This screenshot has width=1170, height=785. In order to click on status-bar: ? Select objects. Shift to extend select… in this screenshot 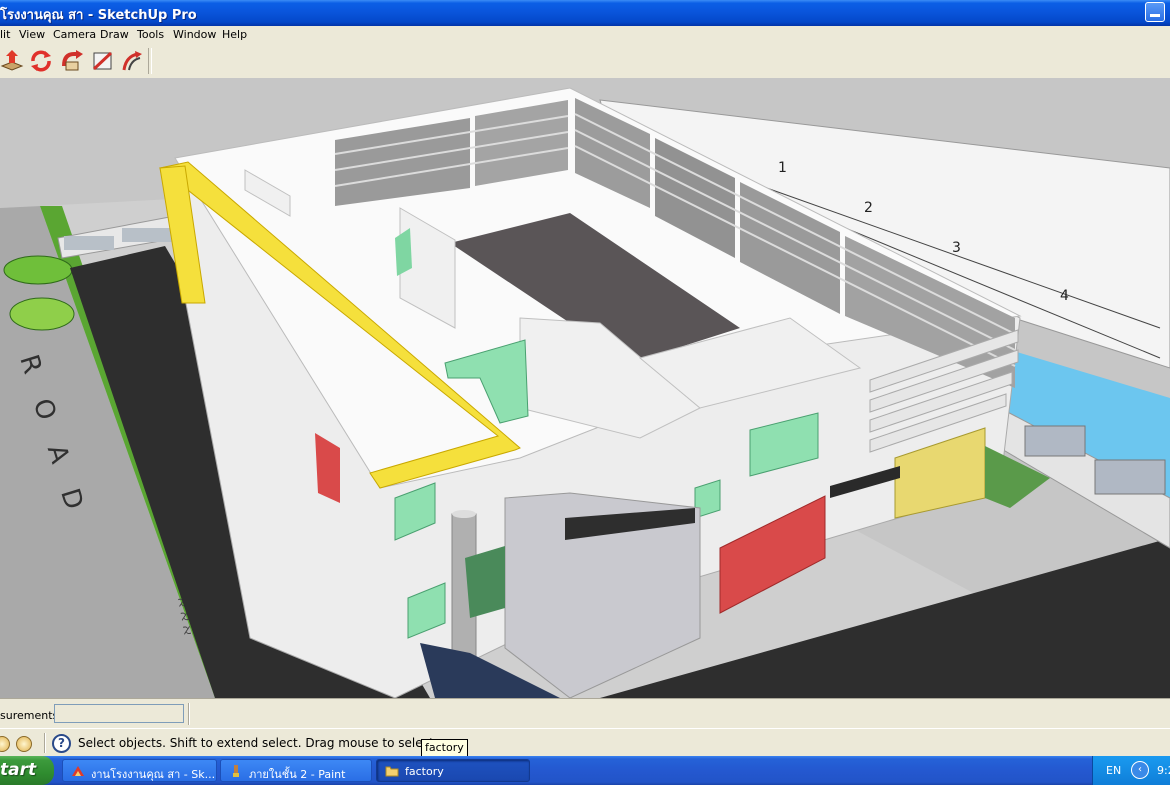, I will do `click(585, 742)`.